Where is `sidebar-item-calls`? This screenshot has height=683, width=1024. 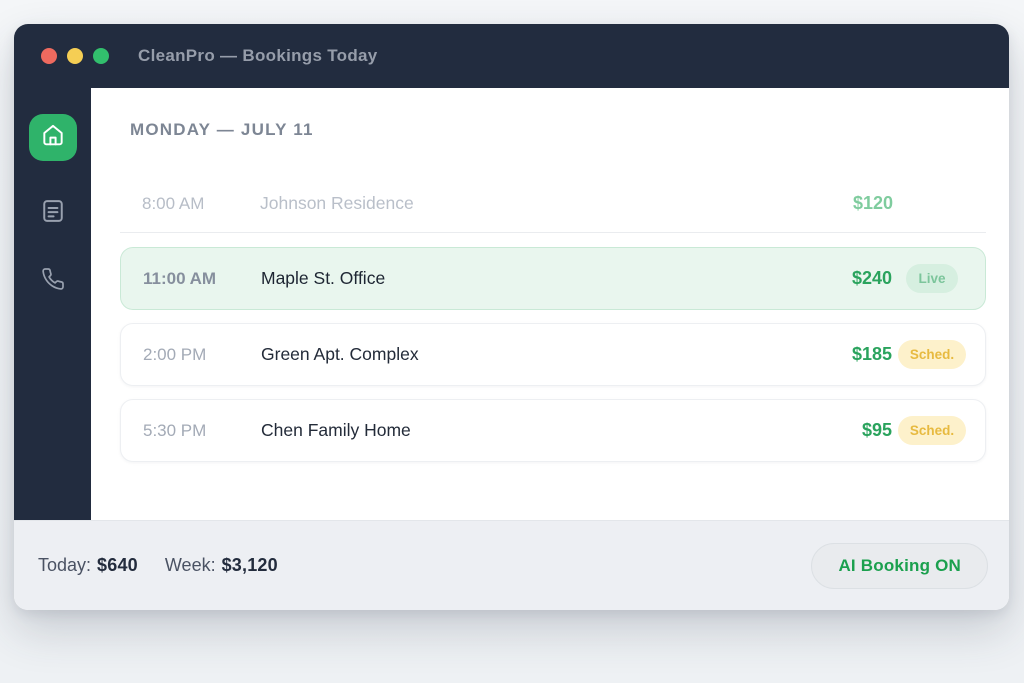
sidebar-item-calls is located at coordinates (53, 281).